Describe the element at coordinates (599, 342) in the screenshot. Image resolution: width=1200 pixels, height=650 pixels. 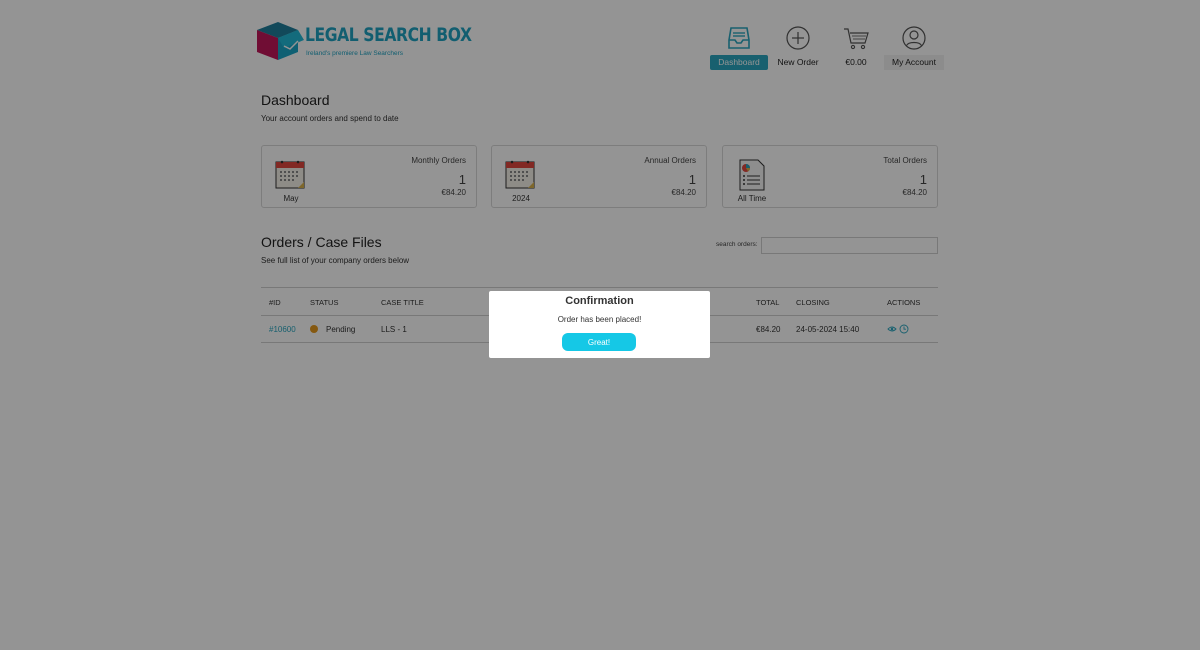
I see `great-button: Great!` at that location.